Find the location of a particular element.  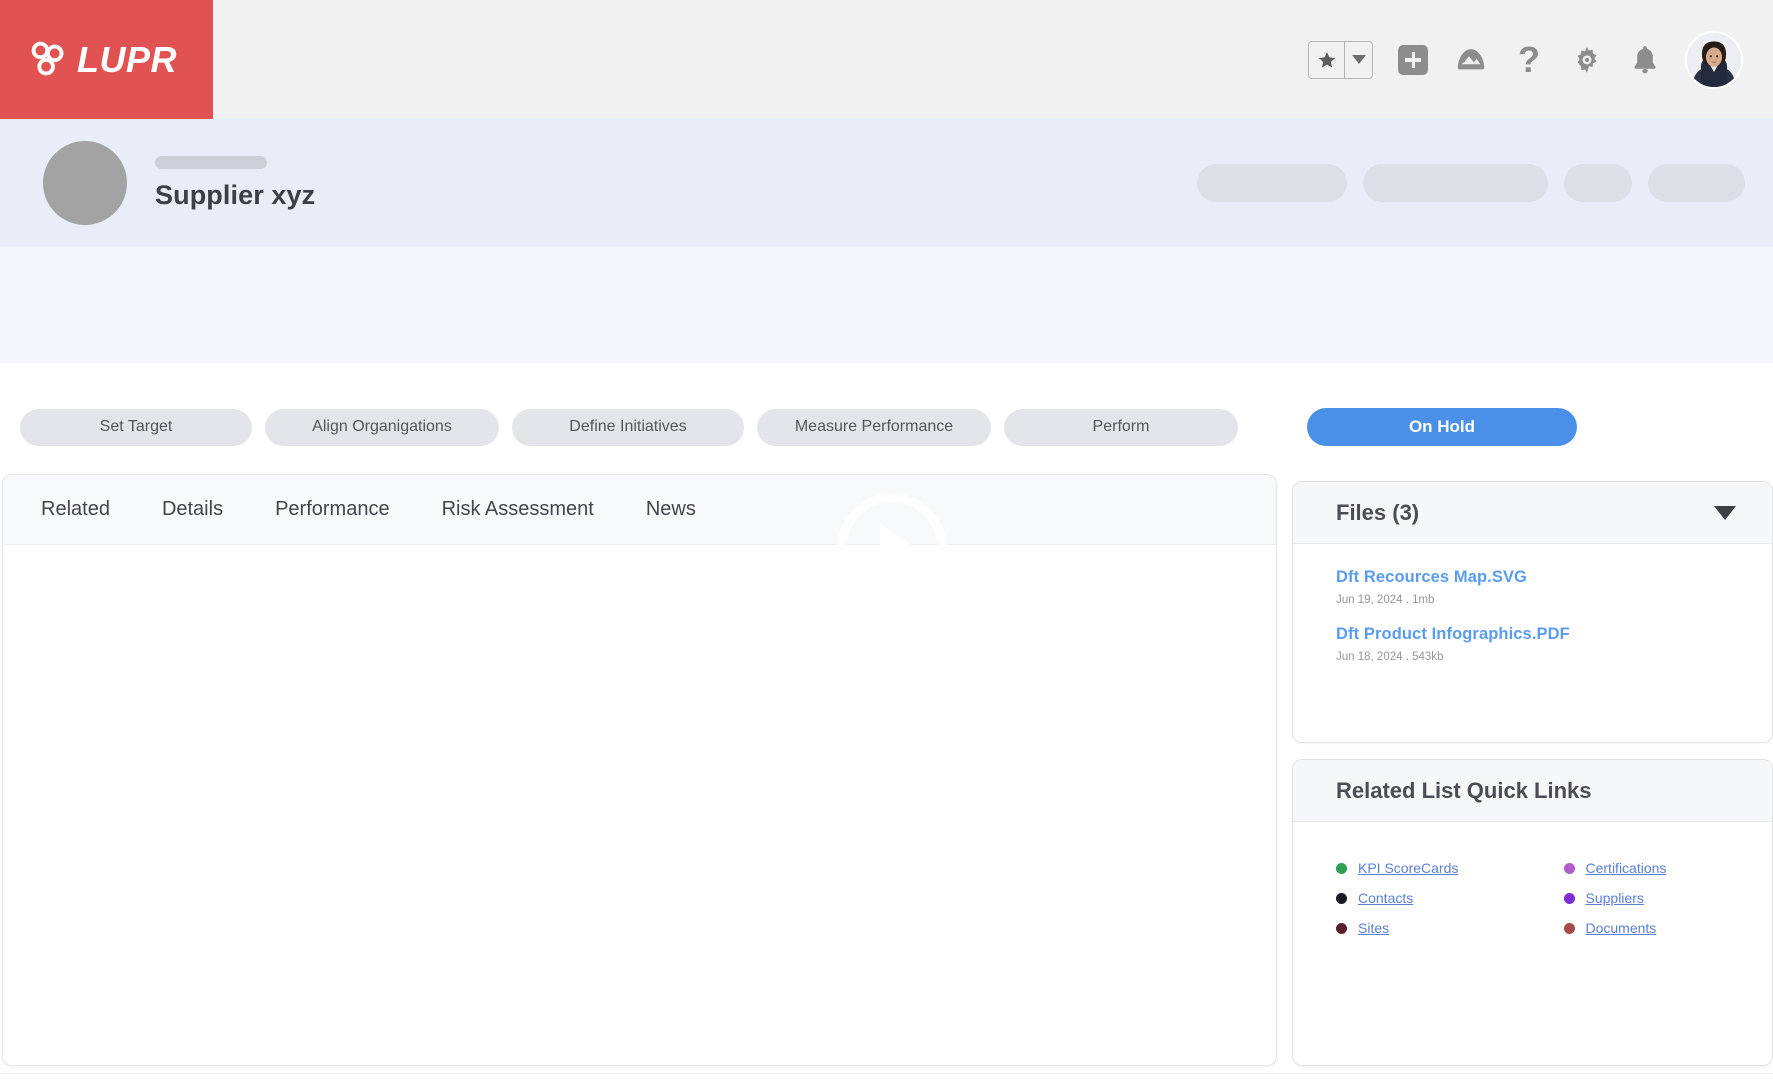

list-item: Contacts is located at coordinates (1434, 898).